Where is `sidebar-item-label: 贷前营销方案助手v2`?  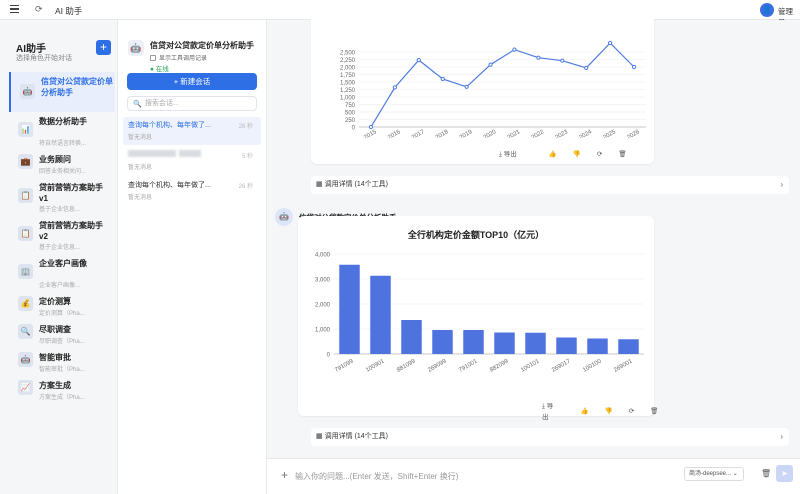
sidebar-item-label: 贷前营销方案助手v2 is located at coordinates (71, 231).